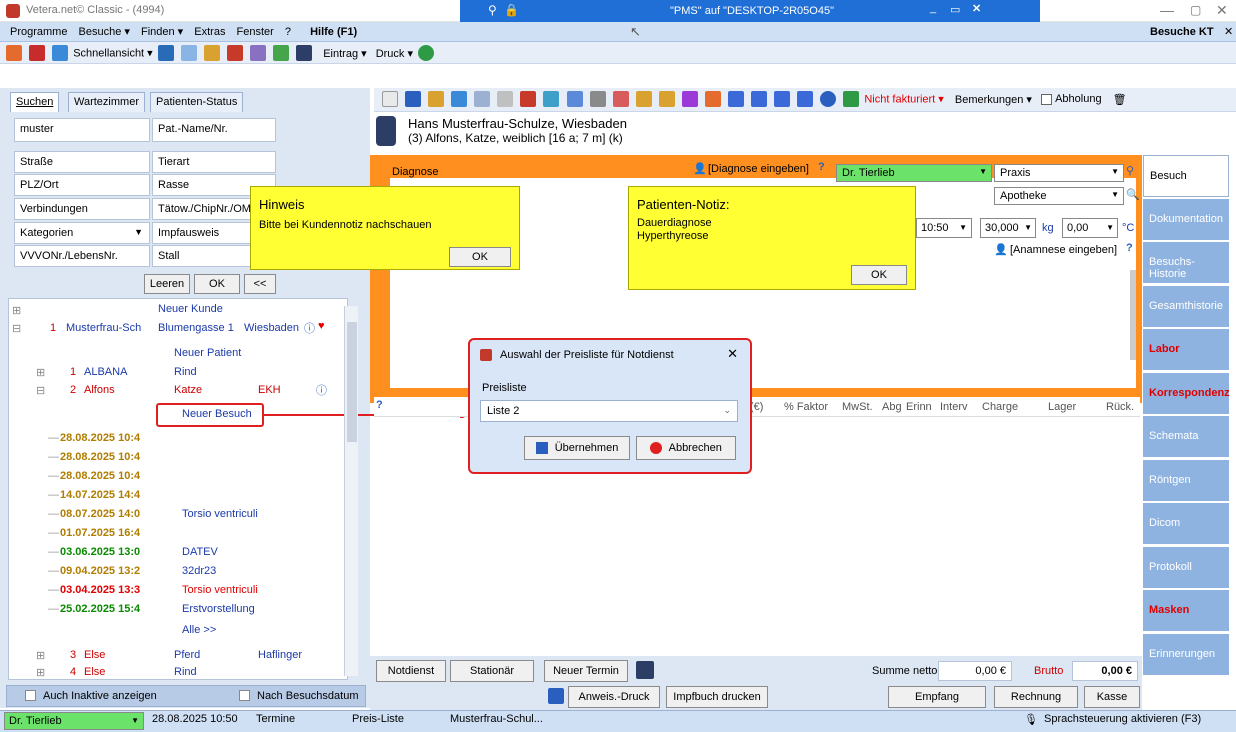  Describe the element at coordinates (993, 100) in the screenshot. I see `bemerkungen-dropdown: Bemerkungen ▾` at that location.